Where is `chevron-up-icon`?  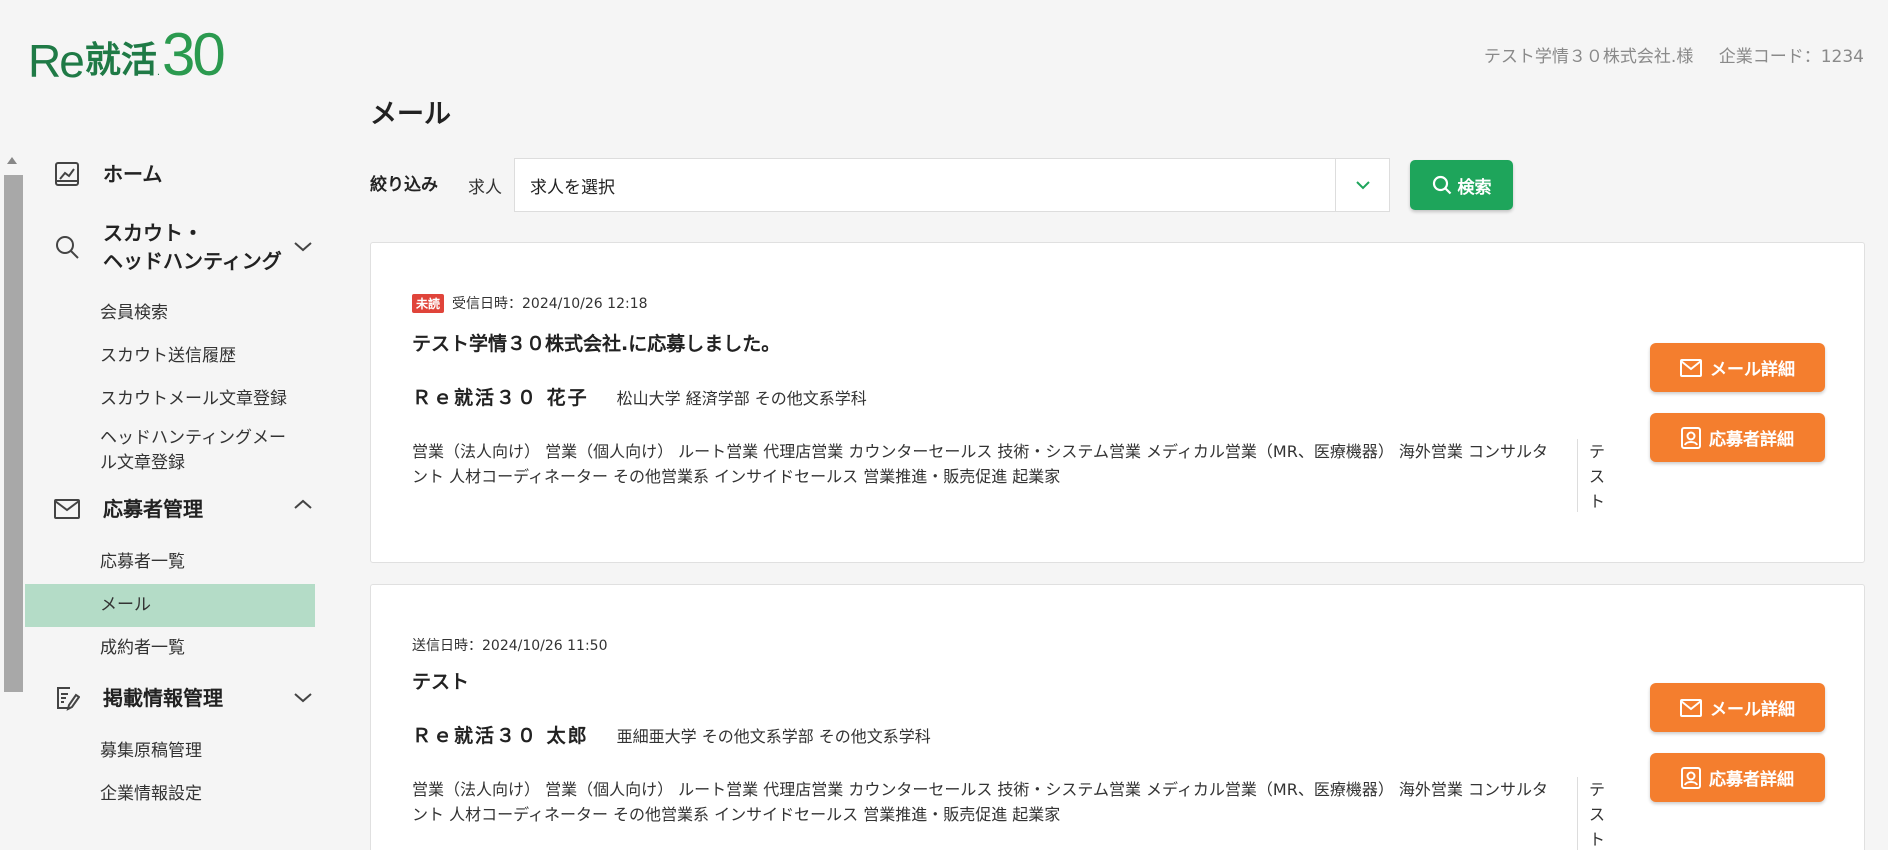 chevron-up-icon is located at coordinates (303, 505).